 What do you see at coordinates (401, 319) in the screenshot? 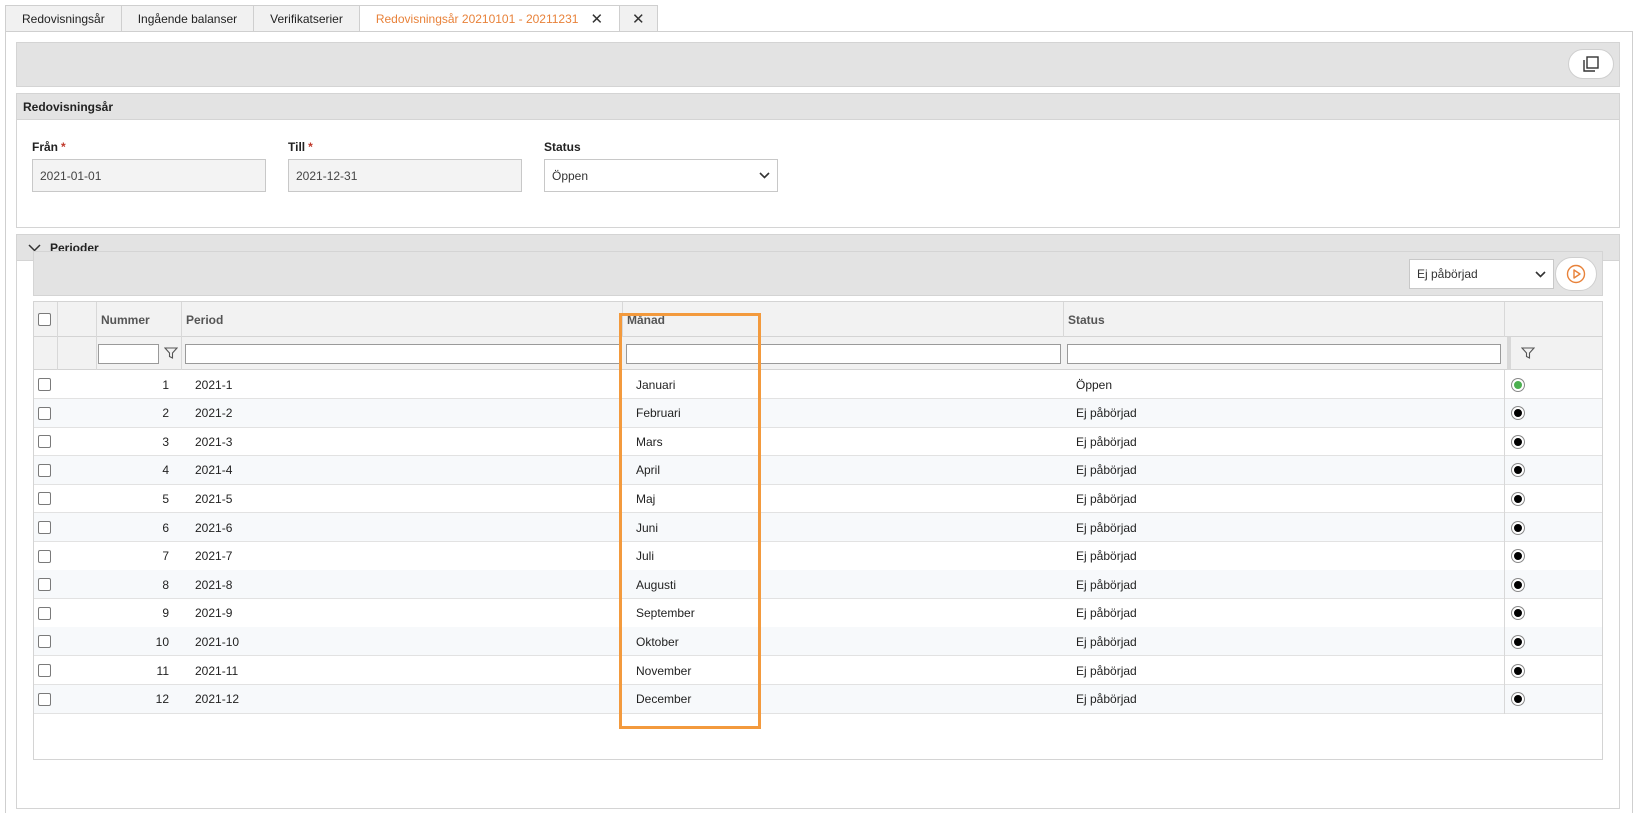
I see `column-header-period: Period` at bounding box center [401, 319].